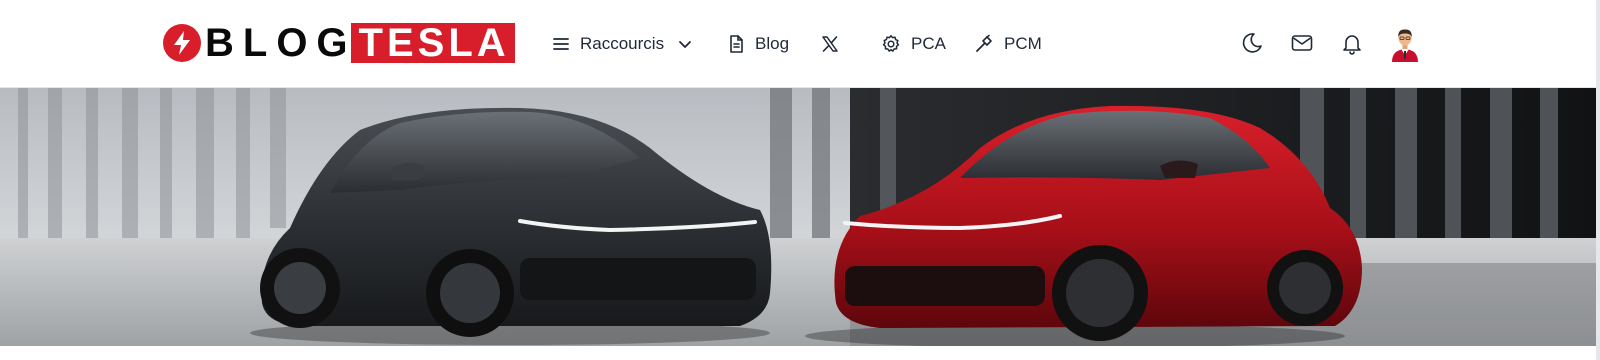  What do you see at coordinates (736, 44) in the screenshot?
I see `document-icon` at bounding box center [736, 44].